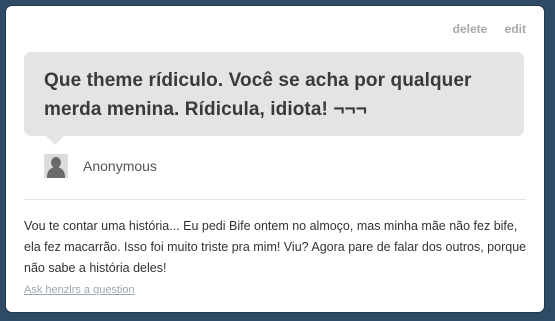  Describe the element at coordinates (56, 166) in the screenshot. I see `anonymous-user-icon` at that location.